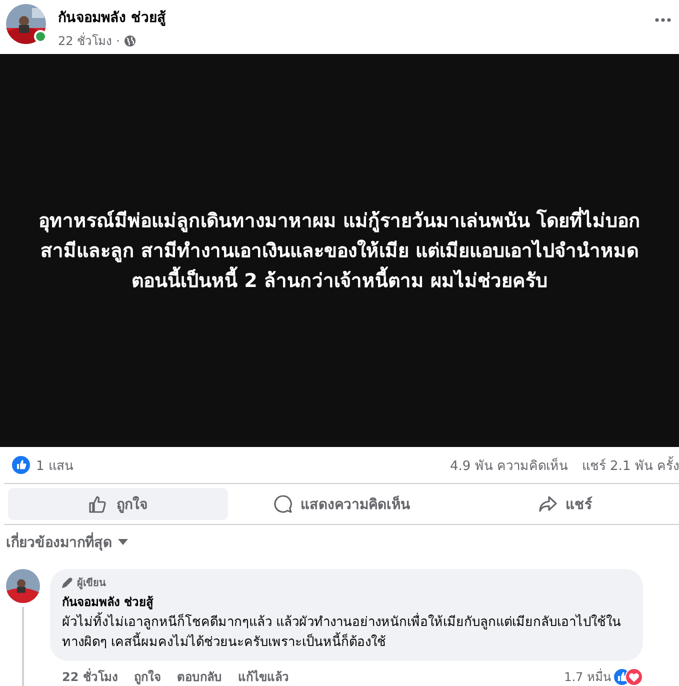 Image resolution: width=679 pixels, height=686 pixels. Describe the element at coordinates (346, 601) in the screenshot. I see `commenter-name: กันจอมพลัง ช่วยสู้` at that location.